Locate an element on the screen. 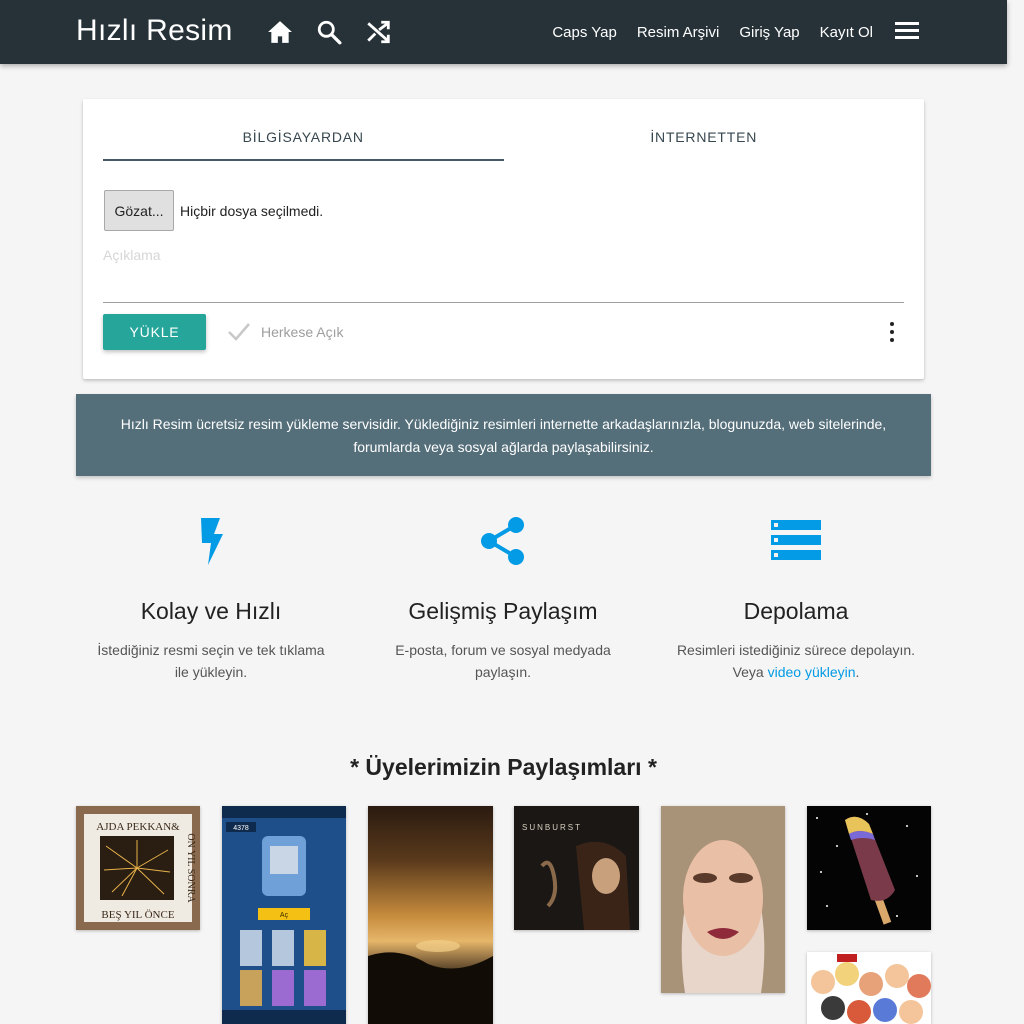  search-icon is located at coordinates (329, 32).